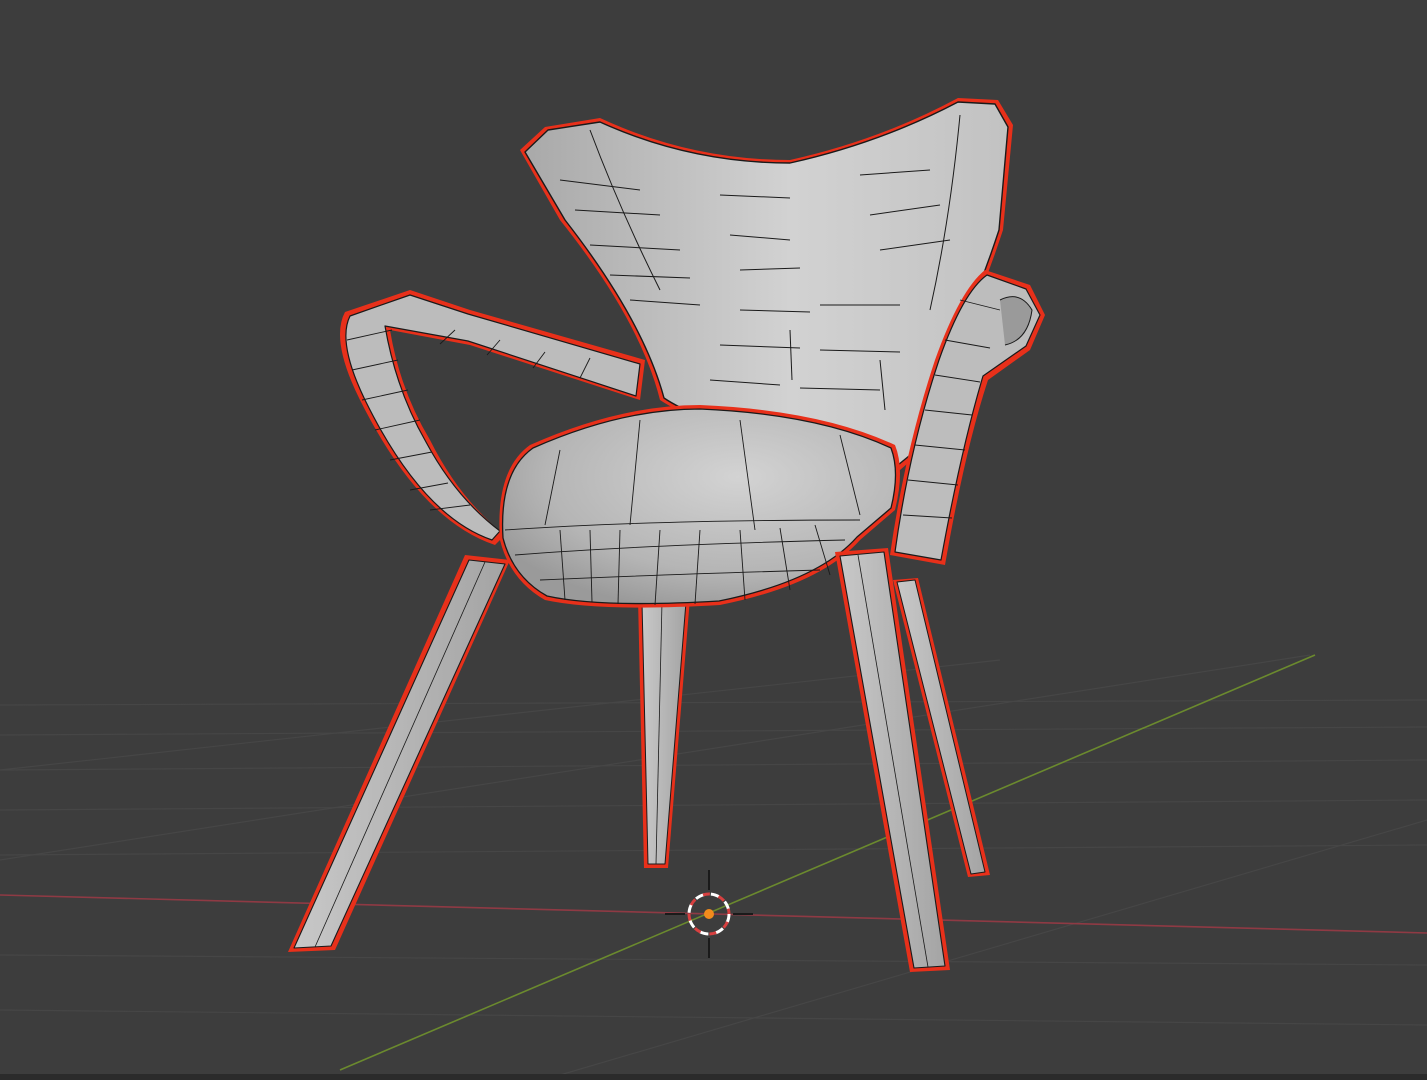 This screenshot has width=1427, height=1080. What do you see at coordinates (664, 733) in the screenshot?
I see `back-left-leg` at bounding box center [664, 733].